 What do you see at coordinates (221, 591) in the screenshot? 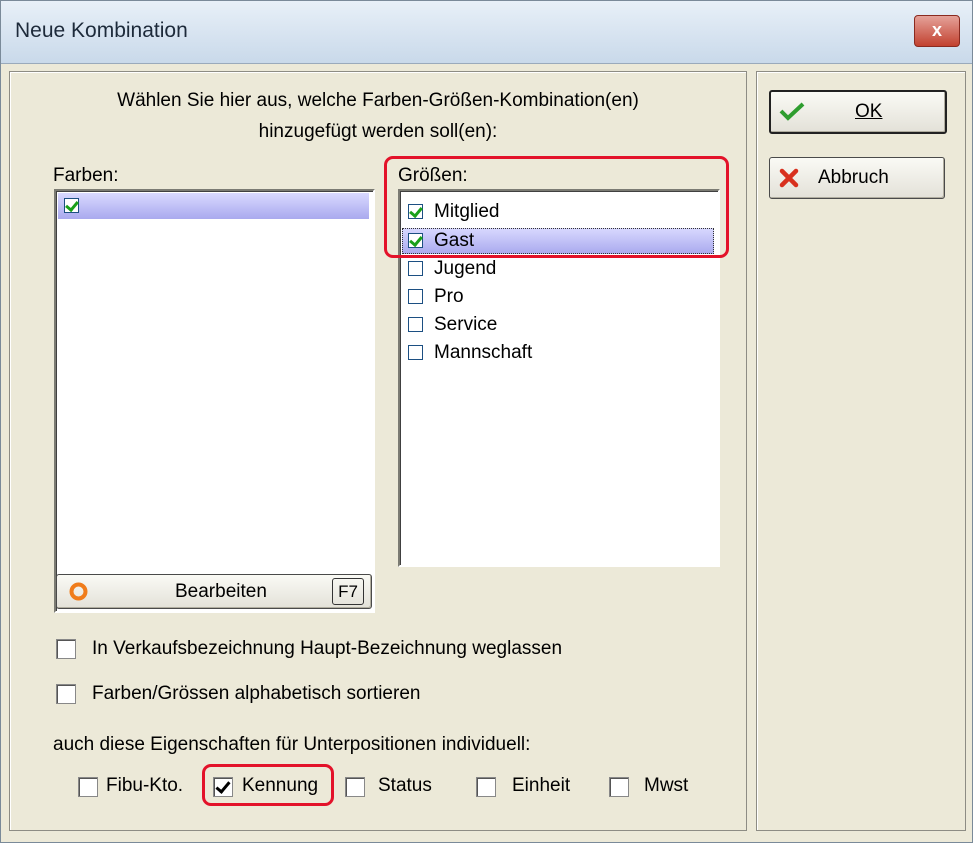
I see `edit-button-label: Bearbeiten` at bounding box center [221, 591].